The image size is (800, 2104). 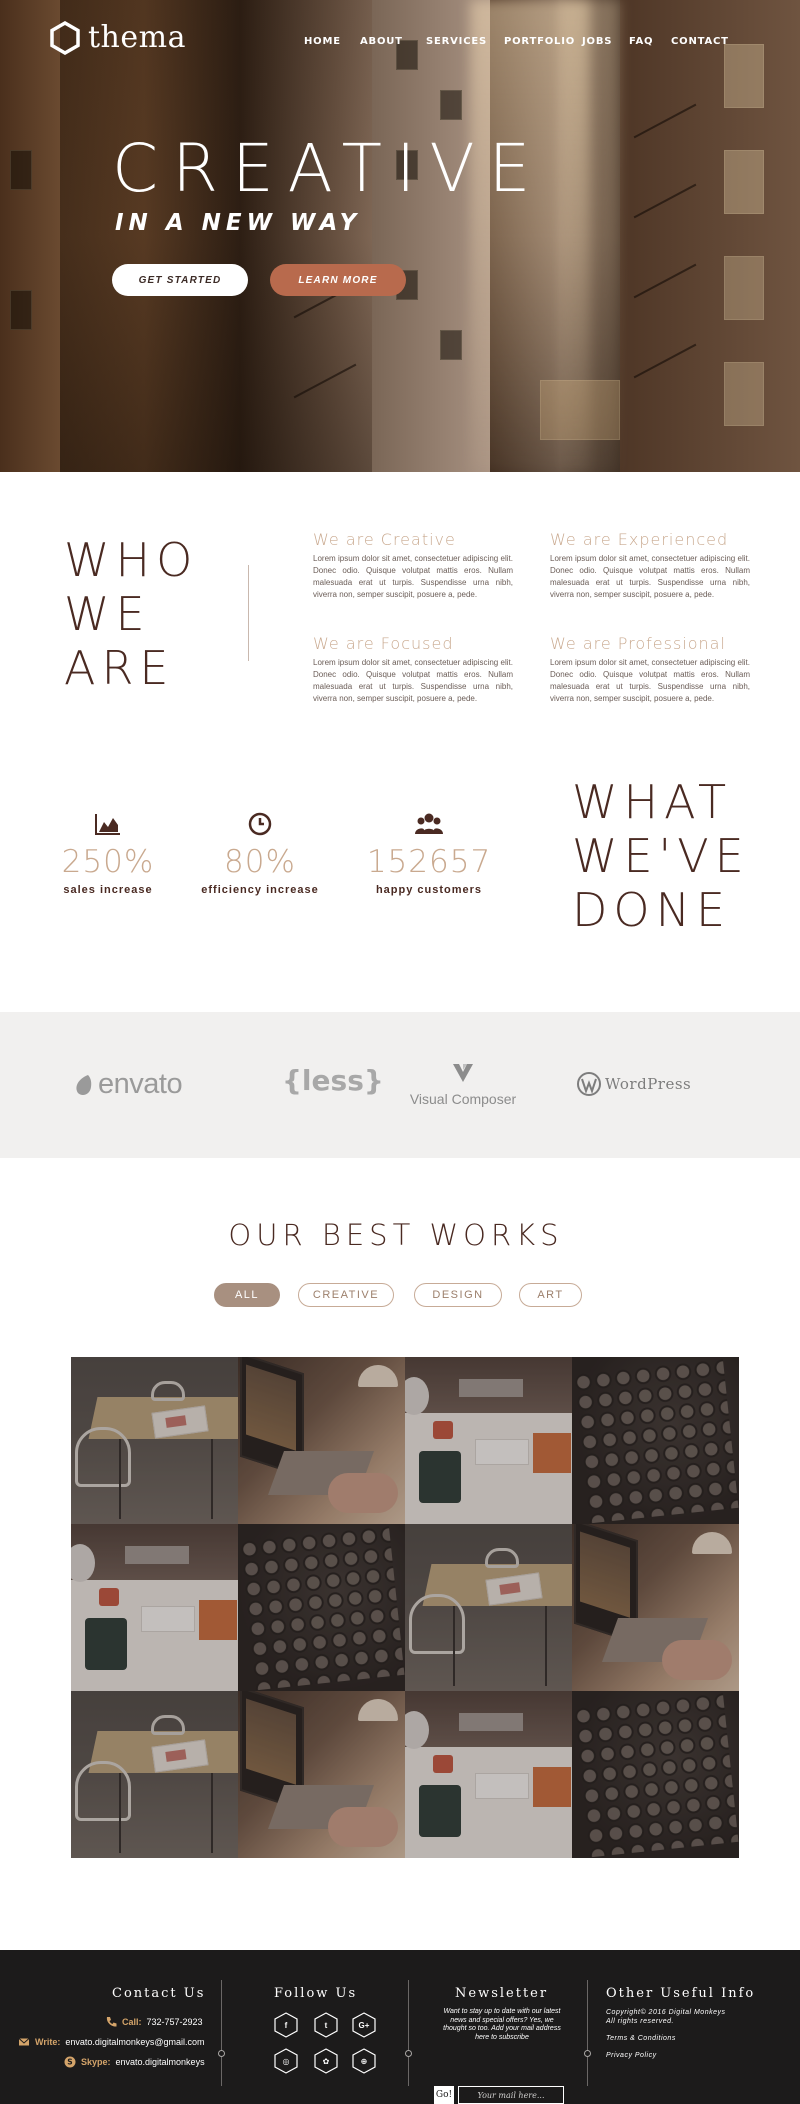 I want to click on nav-faq: FAQ, so click(x=641, y=41).